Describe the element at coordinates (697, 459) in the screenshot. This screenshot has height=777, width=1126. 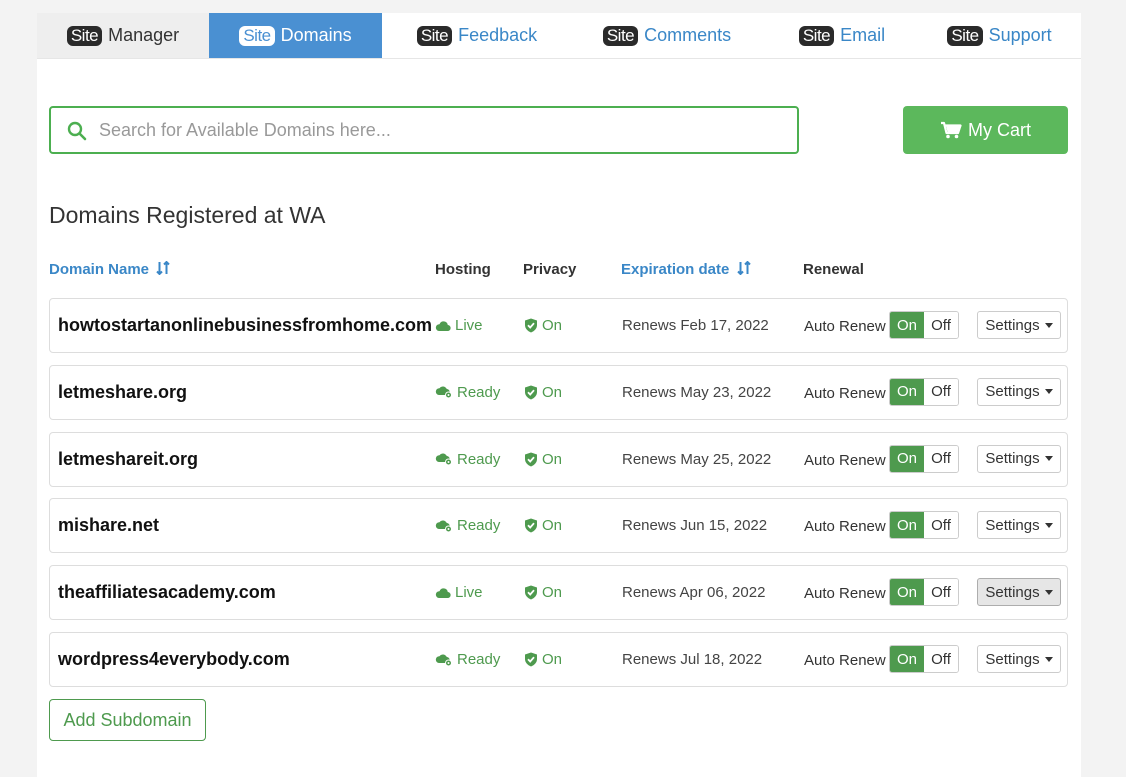
I see `expiration-date: Renews May 25, 2022` at that location.